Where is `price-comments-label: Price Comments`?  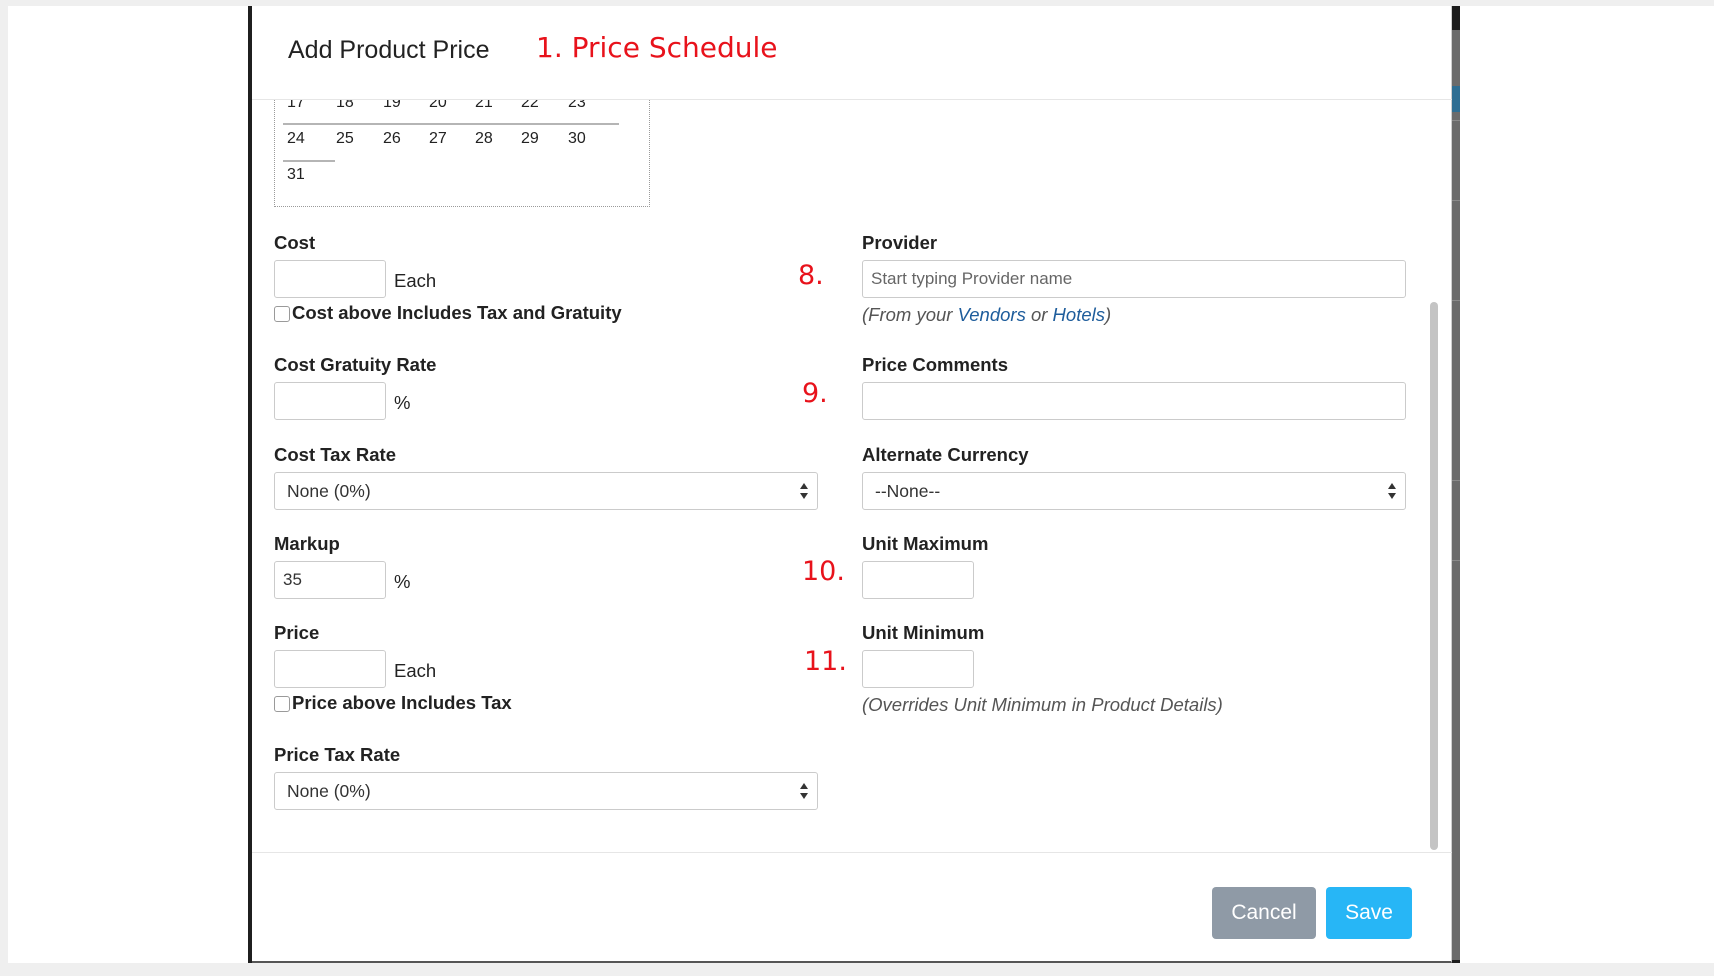
price-comments-label: Price Comments is located at coordinates (935, 364).